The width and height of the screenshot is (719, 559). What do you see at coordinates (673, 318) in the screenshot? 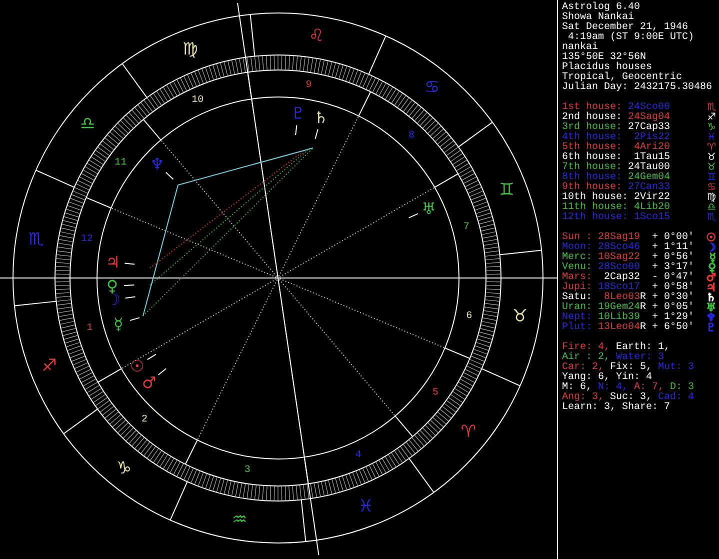
I see `planet-aspect-orb: + 1°29'` at bounding box center [673, 318].